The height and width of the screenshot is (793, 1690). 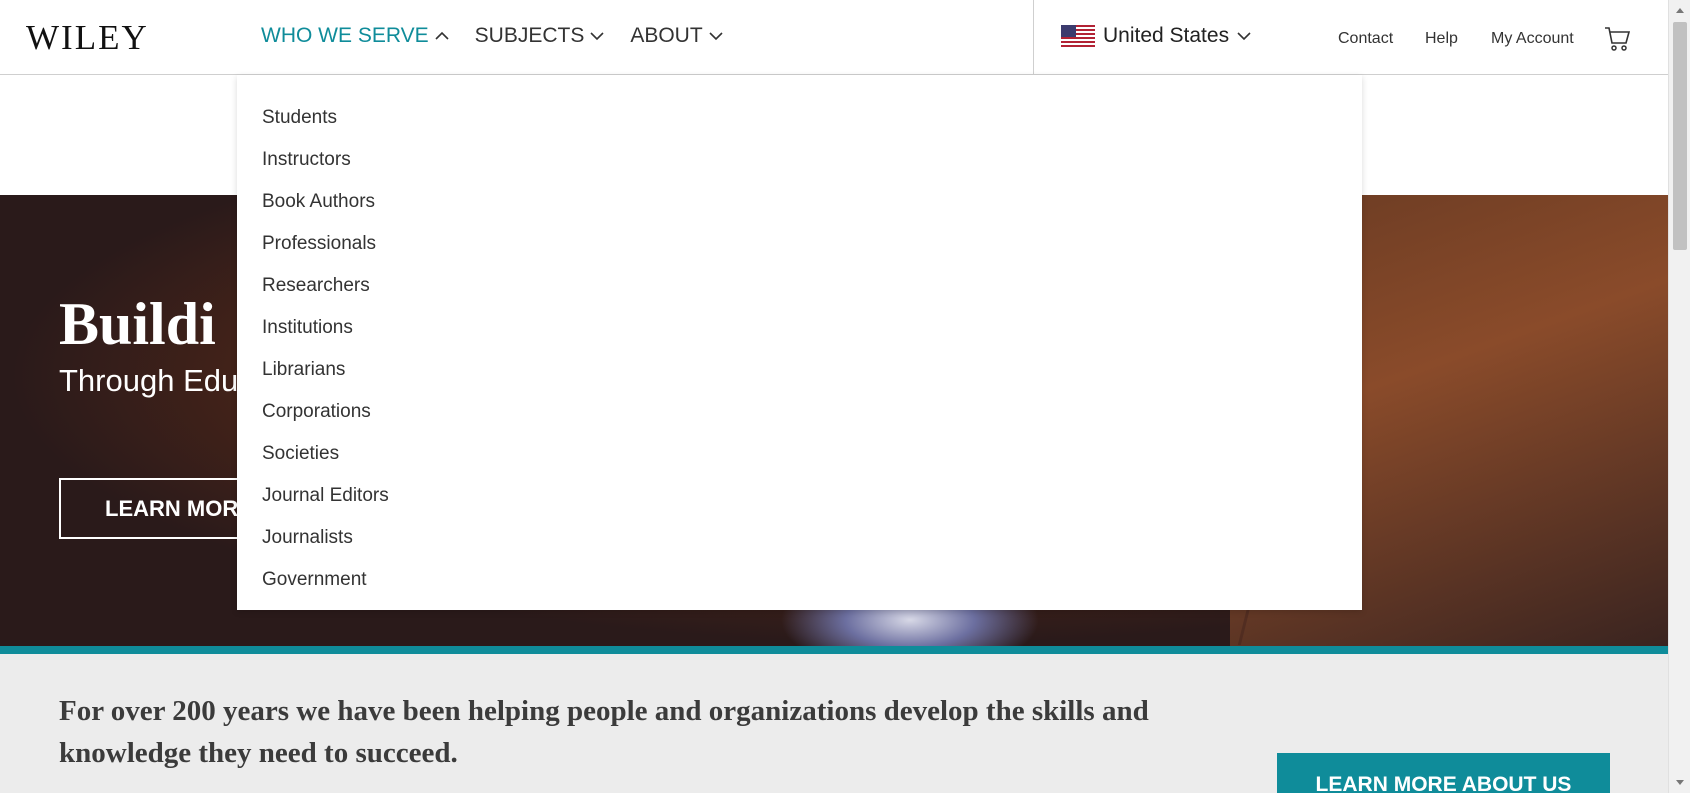 What do you see at coordinates (799, 538) in the screenshot?
I see `dropdown-item-journalists: Journalists` at bounding box center [799, 538].